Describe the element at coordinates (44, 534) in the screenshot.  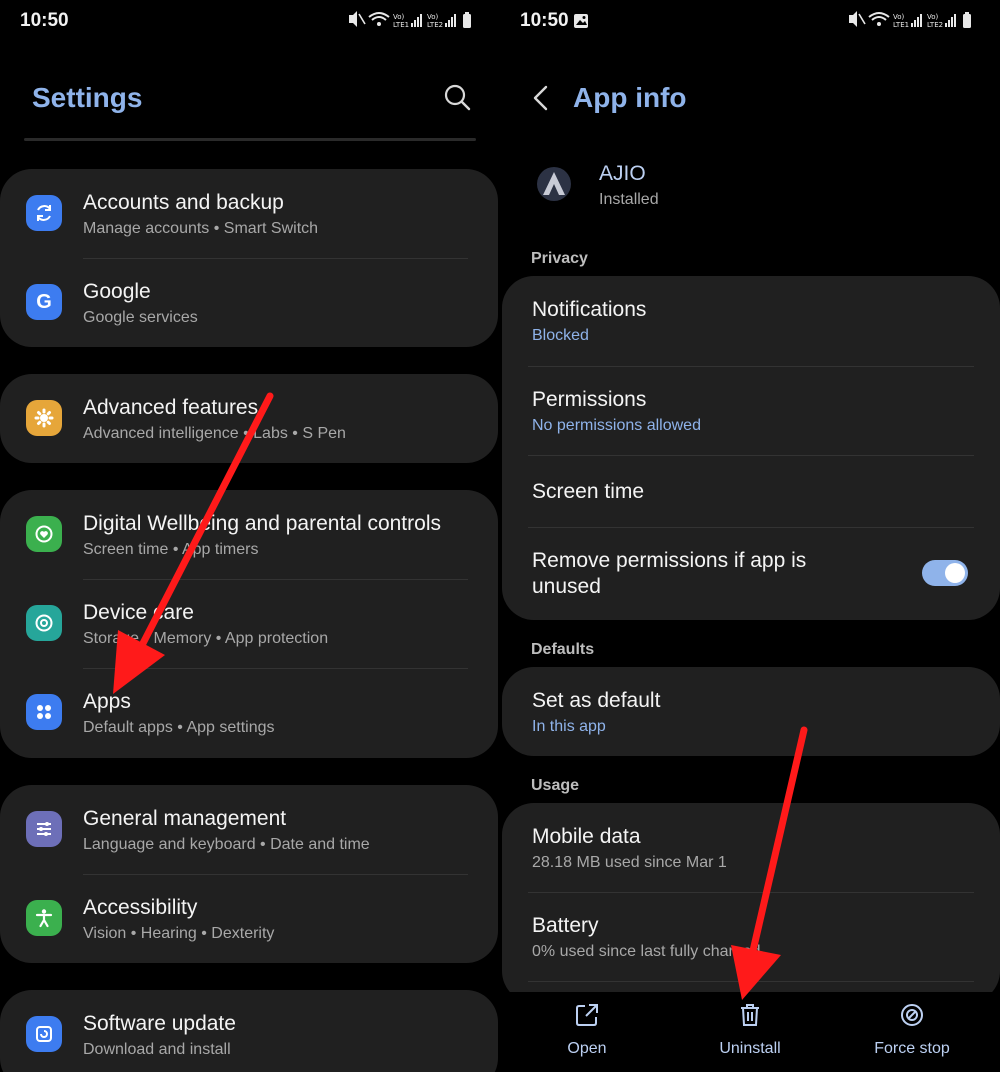
I see `digital-wellbeing-icon` at that location.